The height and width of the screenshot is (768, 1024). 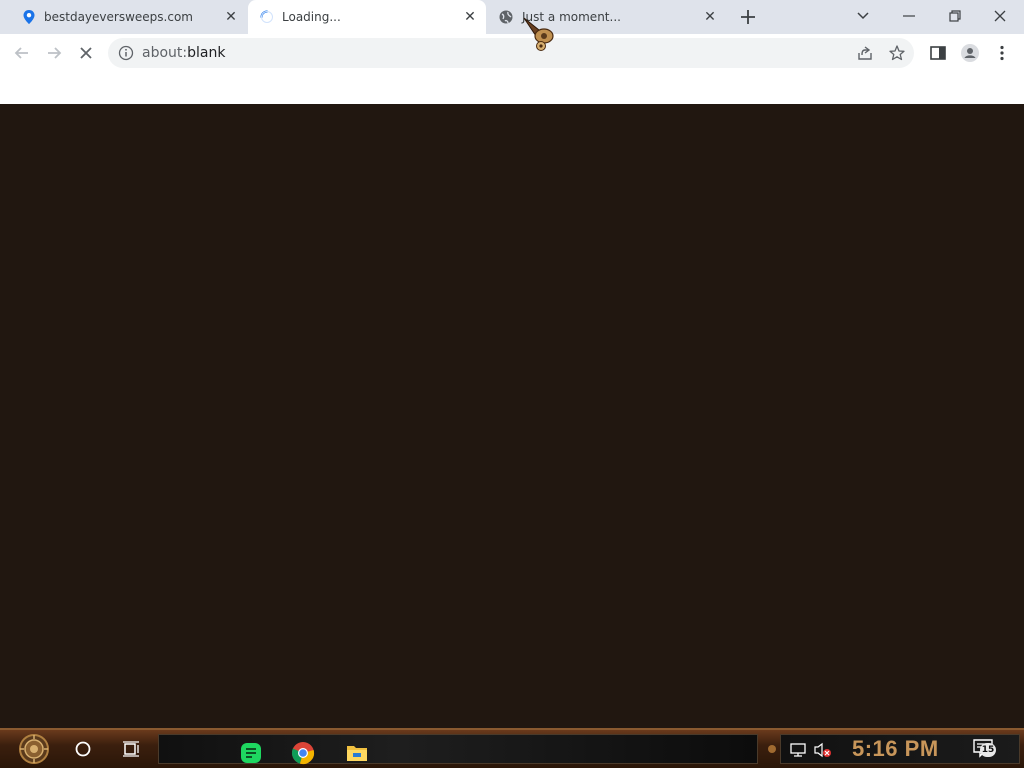 What do you see at coordinates (303, 753) in the screenshot?
I see `chrome-icon` at bounding box center [303, 753].